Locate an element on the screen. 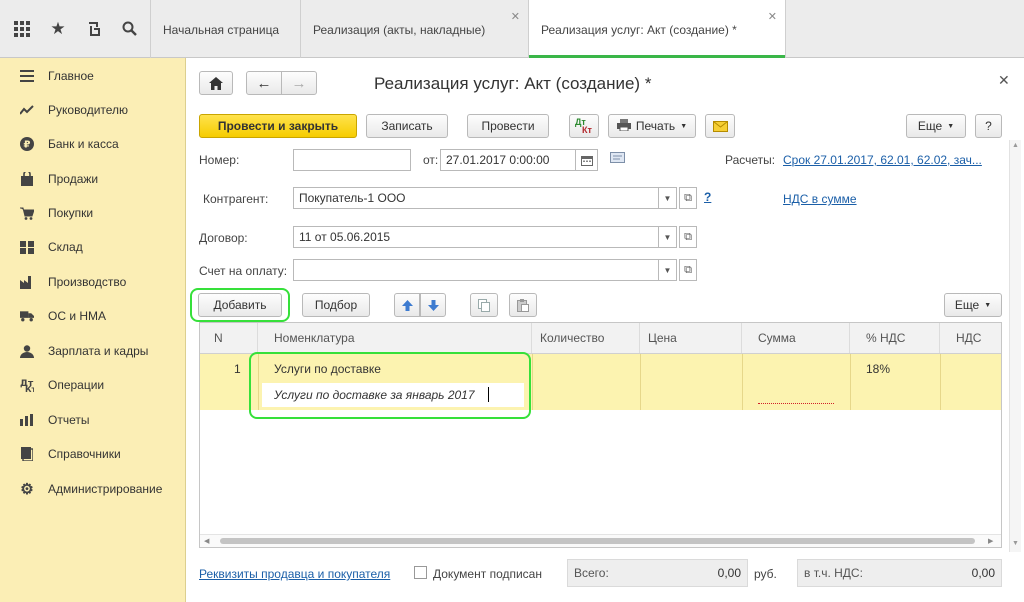 The height and width of the screenshot is (602, 1024). number-field is located at coordinates (352, 160).